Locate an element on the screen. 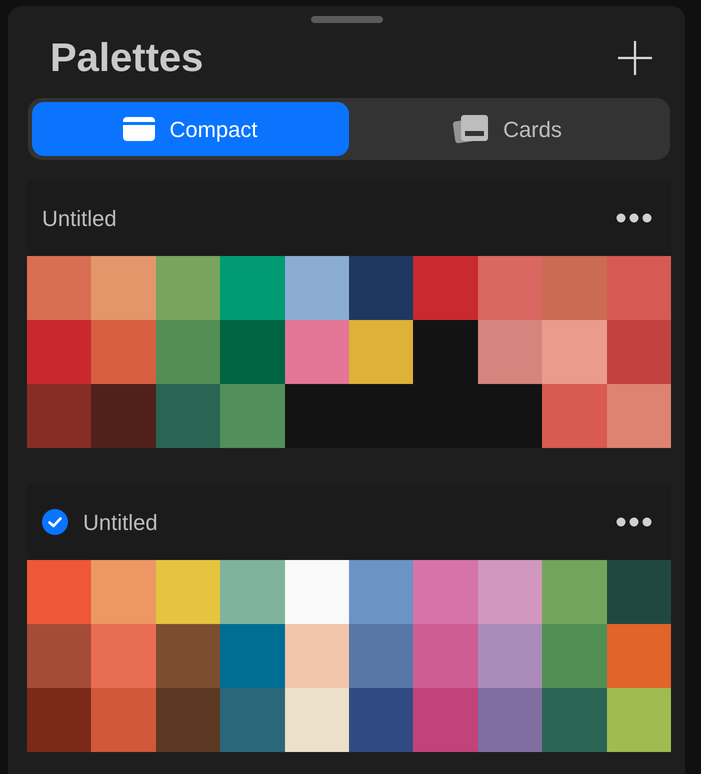 The width and height of the screenshot is (701, 774). view-tab: Cards is located at coordinates (507, 129).